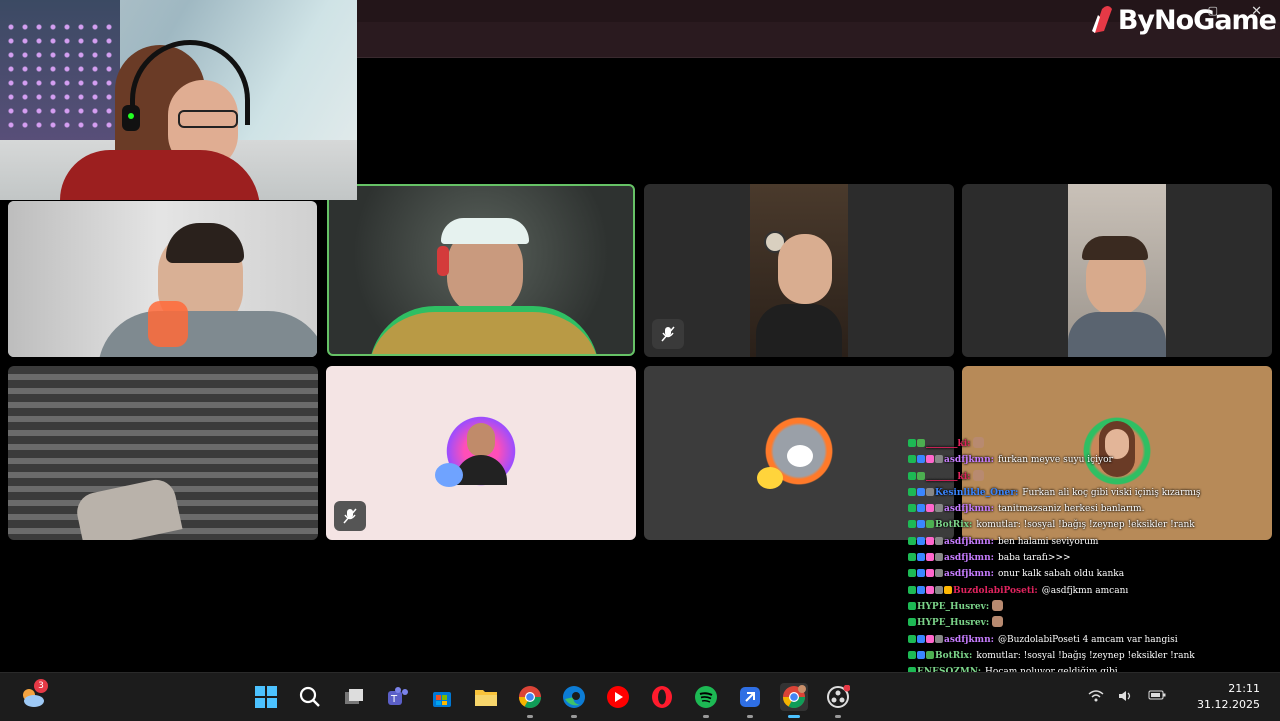 The width and height of the screenshot is (1280, 721). Describe the element at coordinates (1096, 697) in the screenshot. I see `wifi-icon` at that location.